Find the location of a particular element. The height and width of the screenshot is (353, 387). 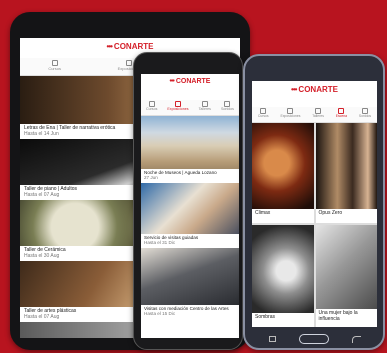

grid-item: Opus Zero is located at coordinates (346, 173).